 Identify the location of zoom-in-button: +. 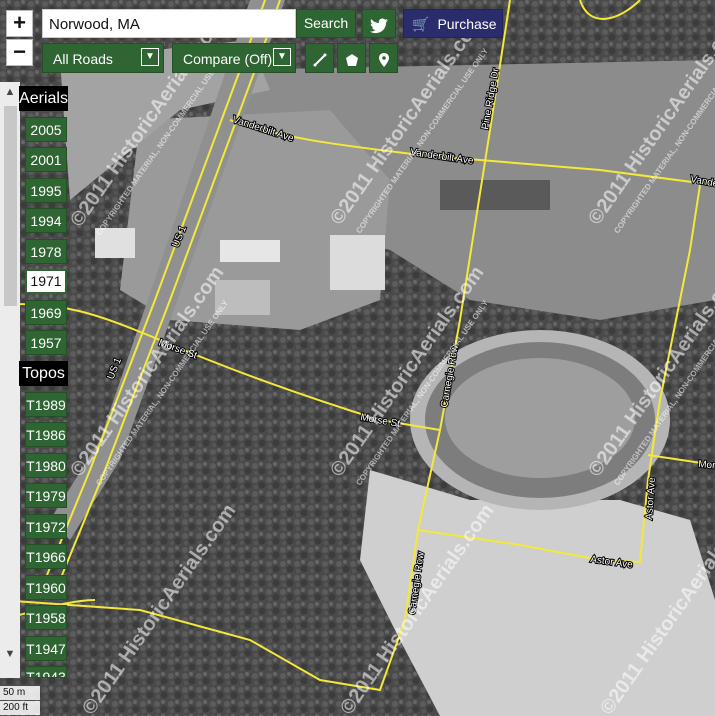
(19, 23).